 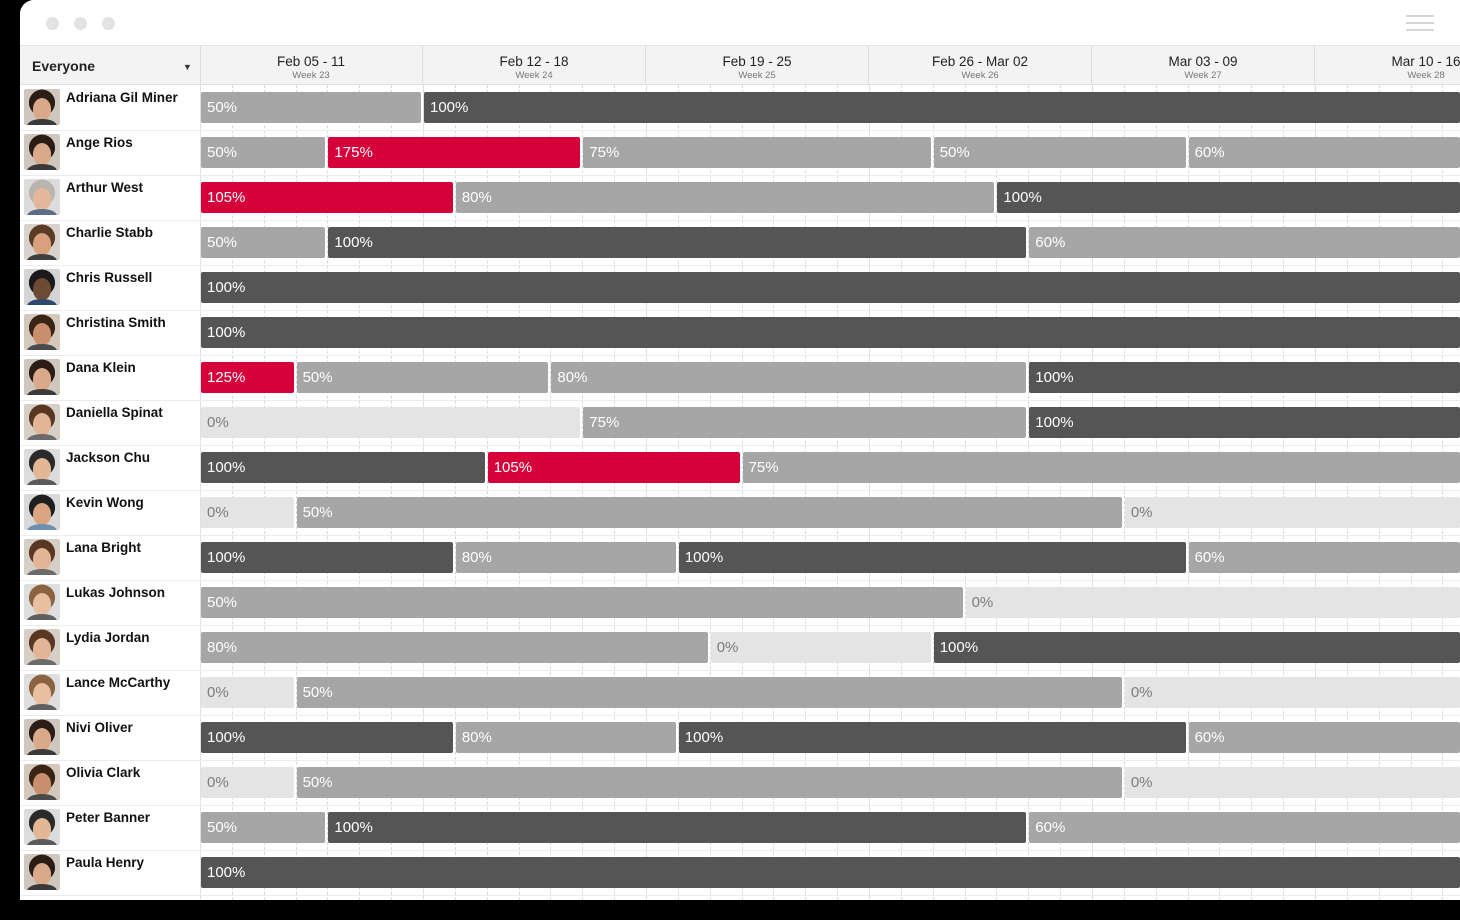 What do you see at coordinates (980, 61) in the screenshot?
I see `week-range-label: Feb 26 - Mar 02` at bounding box center [980, 61].